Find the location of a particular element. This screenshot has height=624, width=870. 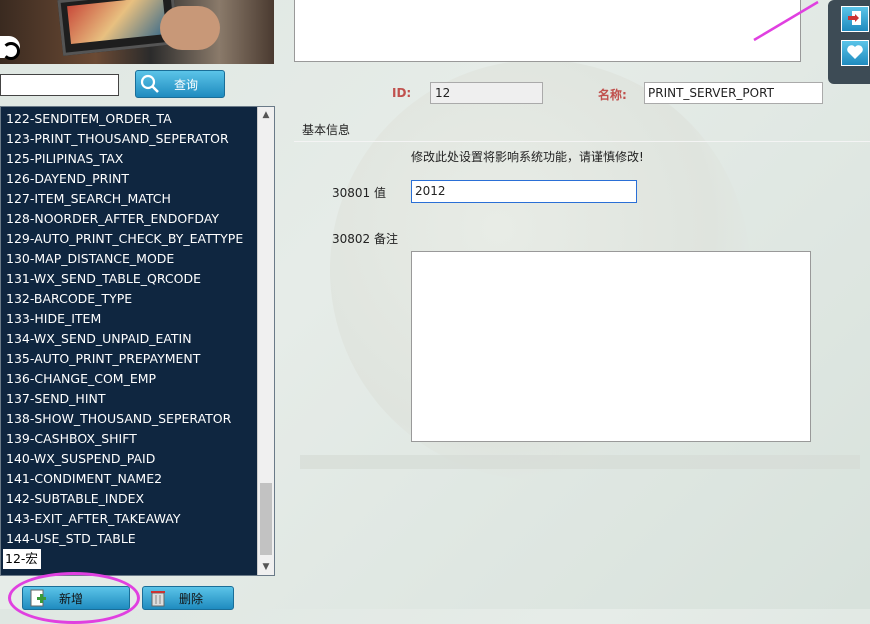

heart-icon is located at coordinates (855, 53).